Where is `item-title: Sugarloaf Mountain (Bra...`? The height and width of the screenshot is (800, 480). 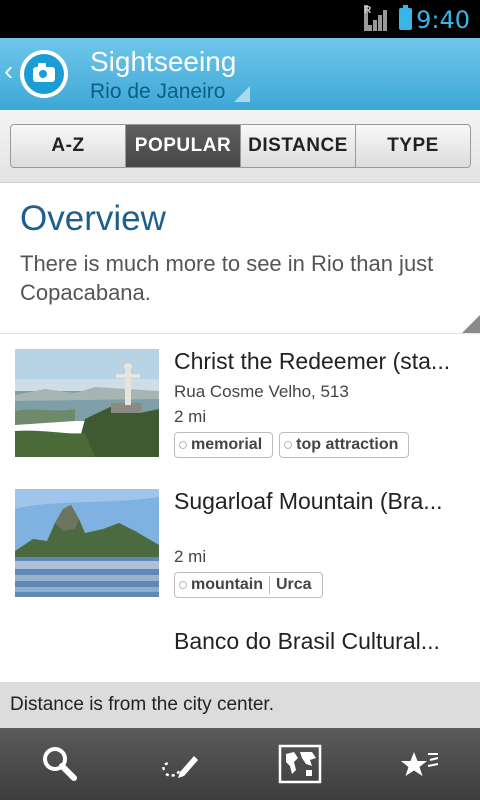
item-title: Sugarloaf Mountain (Bra... is located at coordinates (308, 501).